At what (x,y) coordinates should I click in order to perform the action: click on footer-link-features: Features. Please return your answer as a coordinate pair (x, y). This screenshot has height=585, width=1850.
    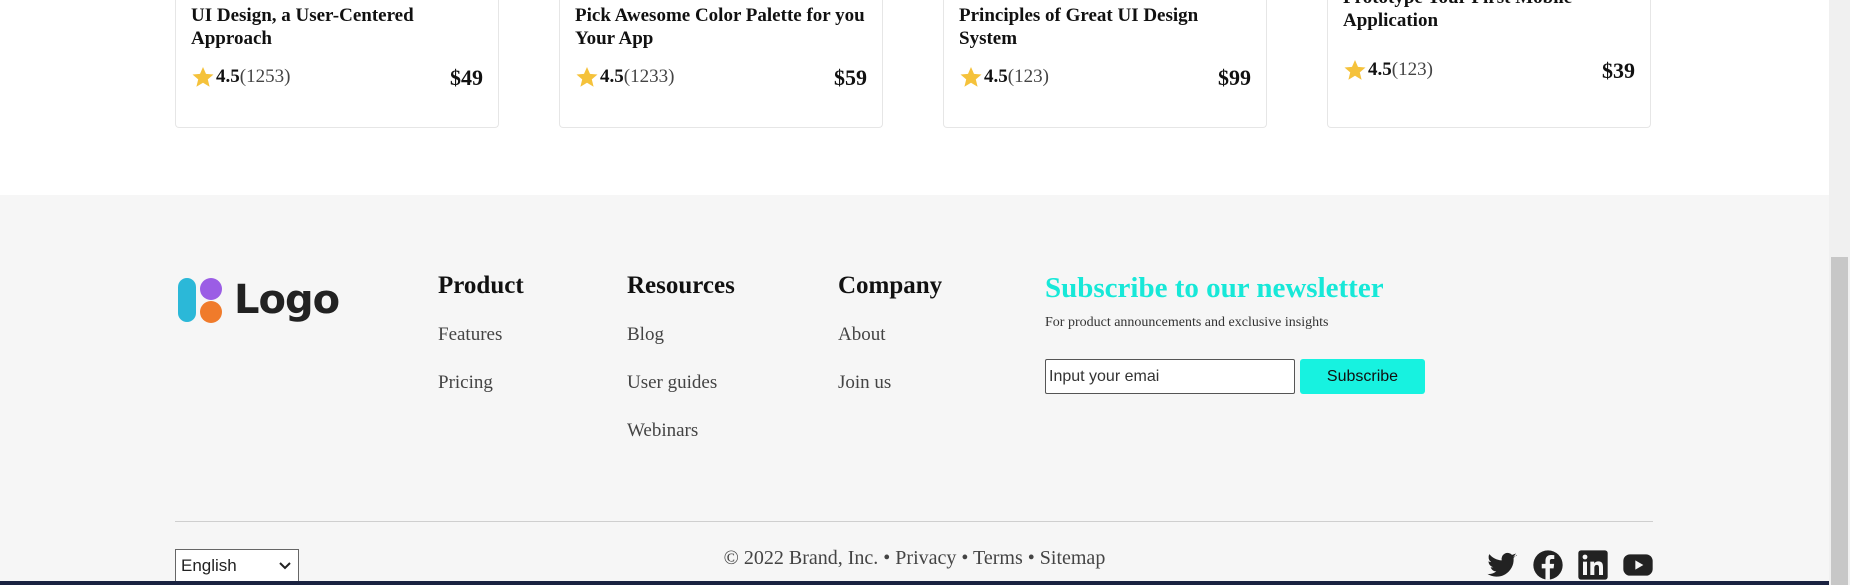
    Looking at the image, I should click on (481, 334).